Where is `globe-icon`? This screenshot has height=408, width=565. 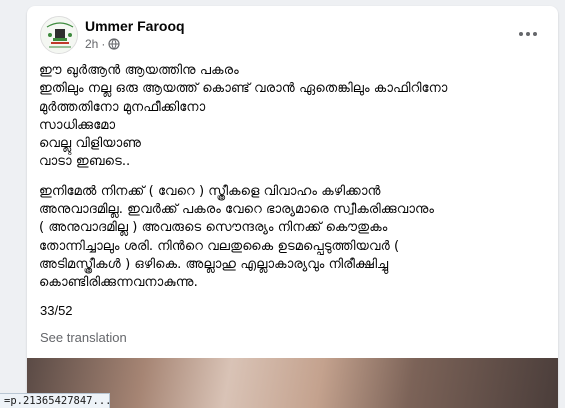
globe-icon is located at coordinates (114, 44).